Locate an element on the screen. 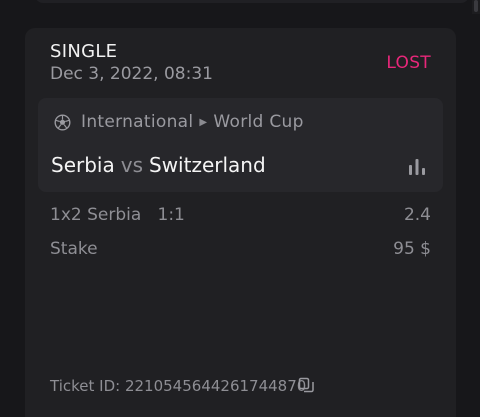 This screenshot has height=417, width=480. stake-value: 95 $ is located at coordinates (412, 249).